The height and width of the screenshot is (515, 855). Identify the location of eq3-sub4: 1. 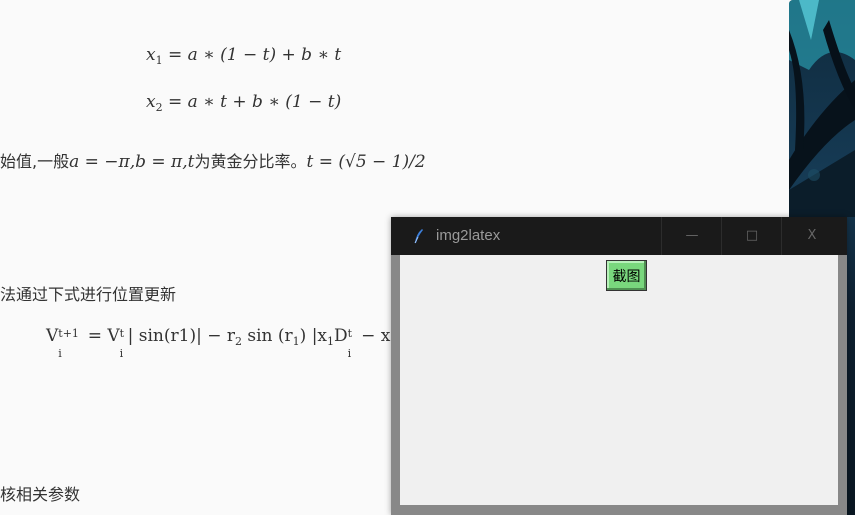
(296, 341).